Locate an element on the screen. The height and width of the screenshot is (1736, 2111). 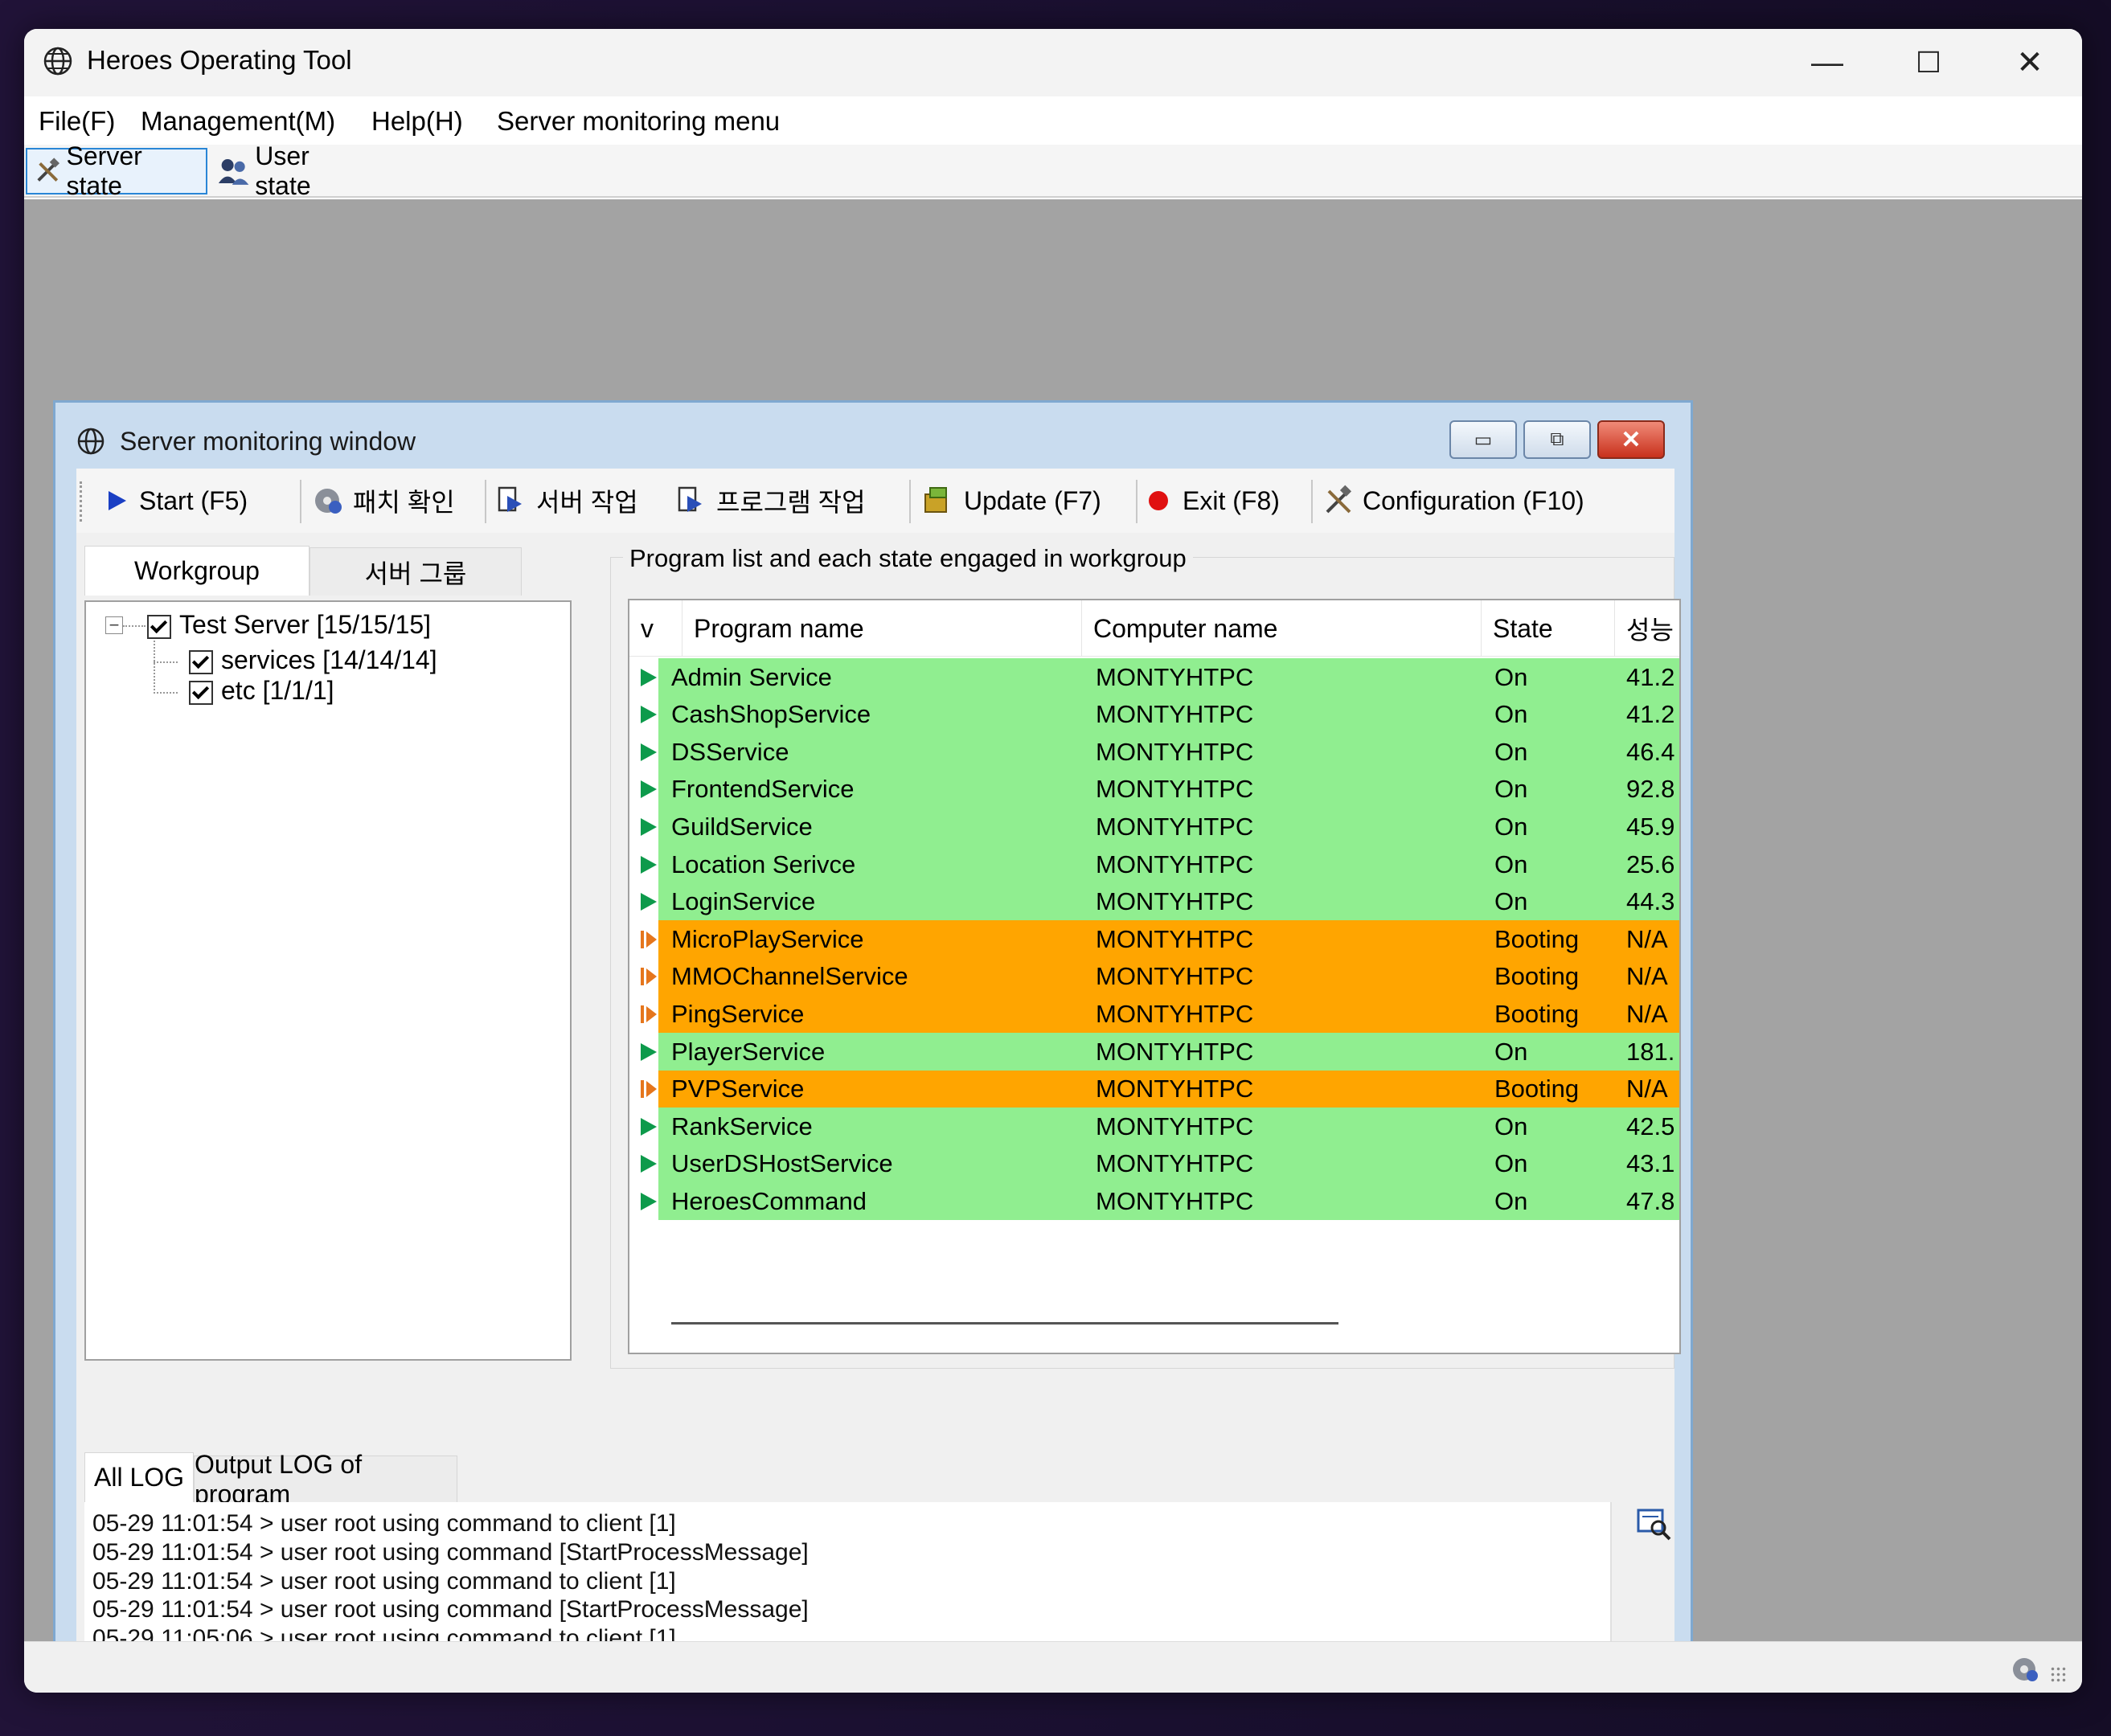
resize-grip is located at coordinates (2059, 1675).